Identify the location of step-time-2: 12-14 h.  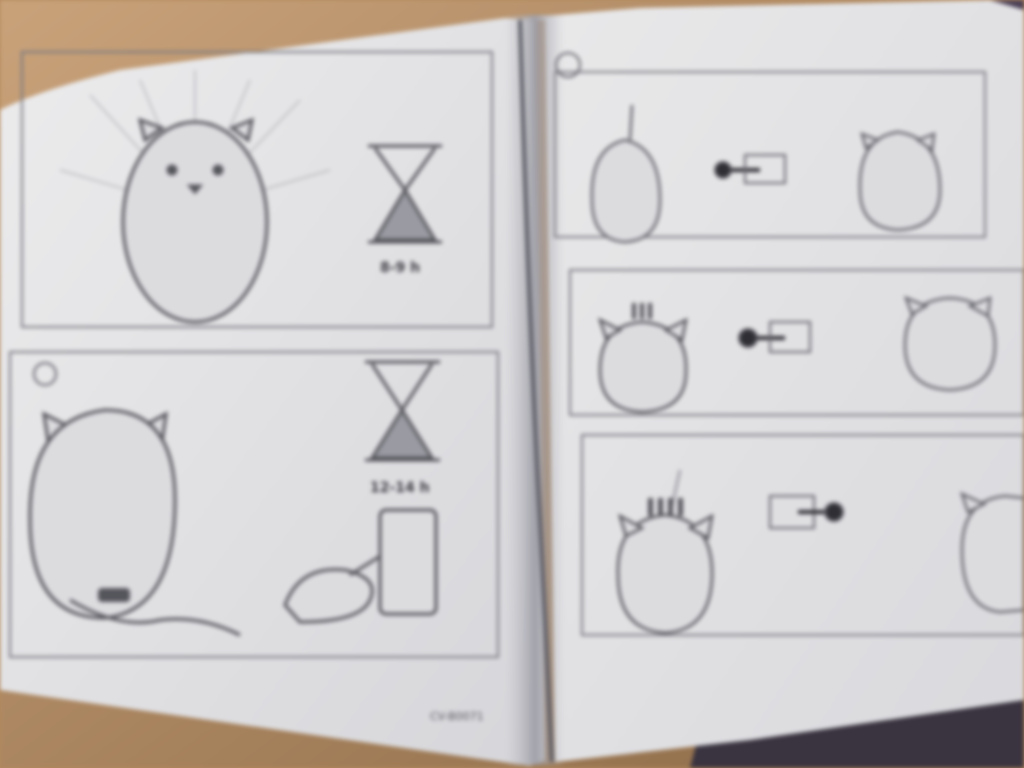
(400, 488).